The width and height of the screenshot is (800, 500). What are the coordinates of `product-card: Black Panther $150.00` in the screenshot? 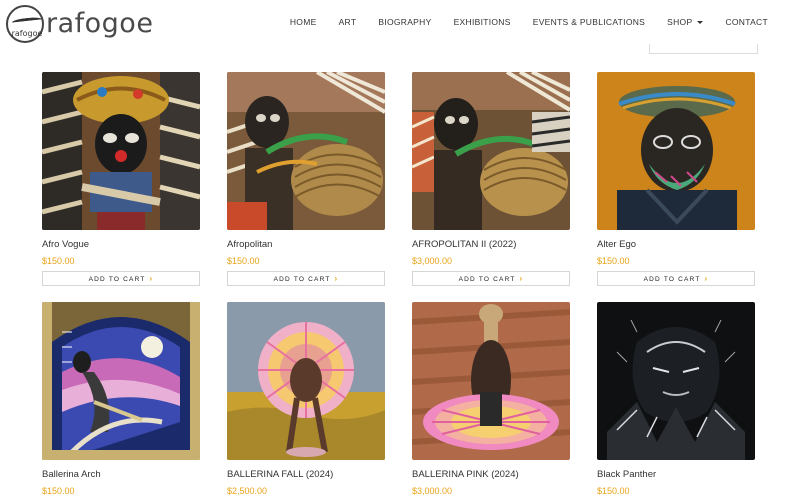 It's located at (676, 399).